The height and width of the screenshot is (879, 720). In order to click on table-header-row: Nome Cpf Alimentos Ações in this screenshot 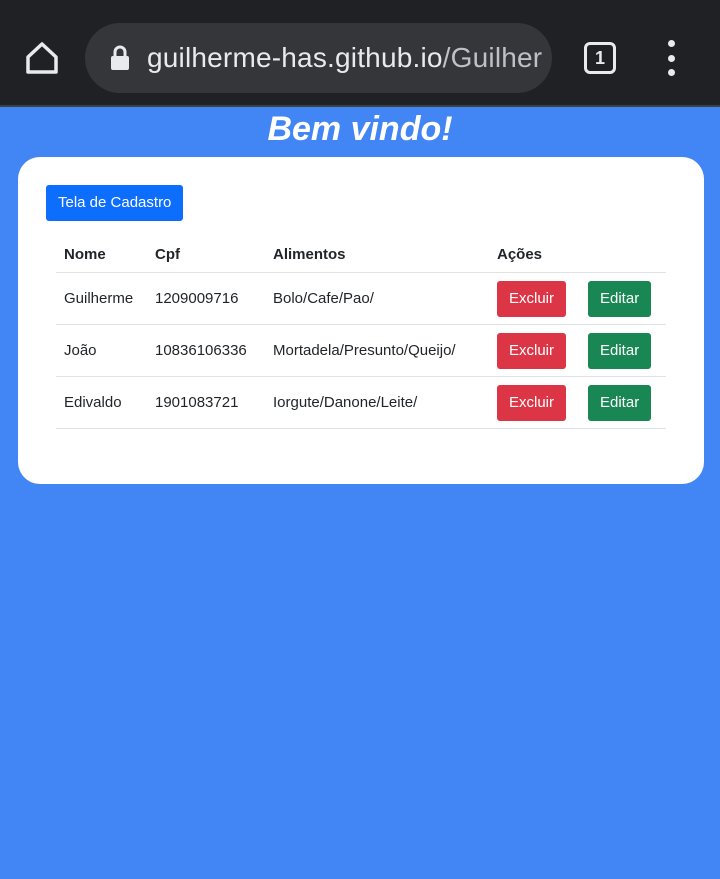, I will do `click(361, 254)`.